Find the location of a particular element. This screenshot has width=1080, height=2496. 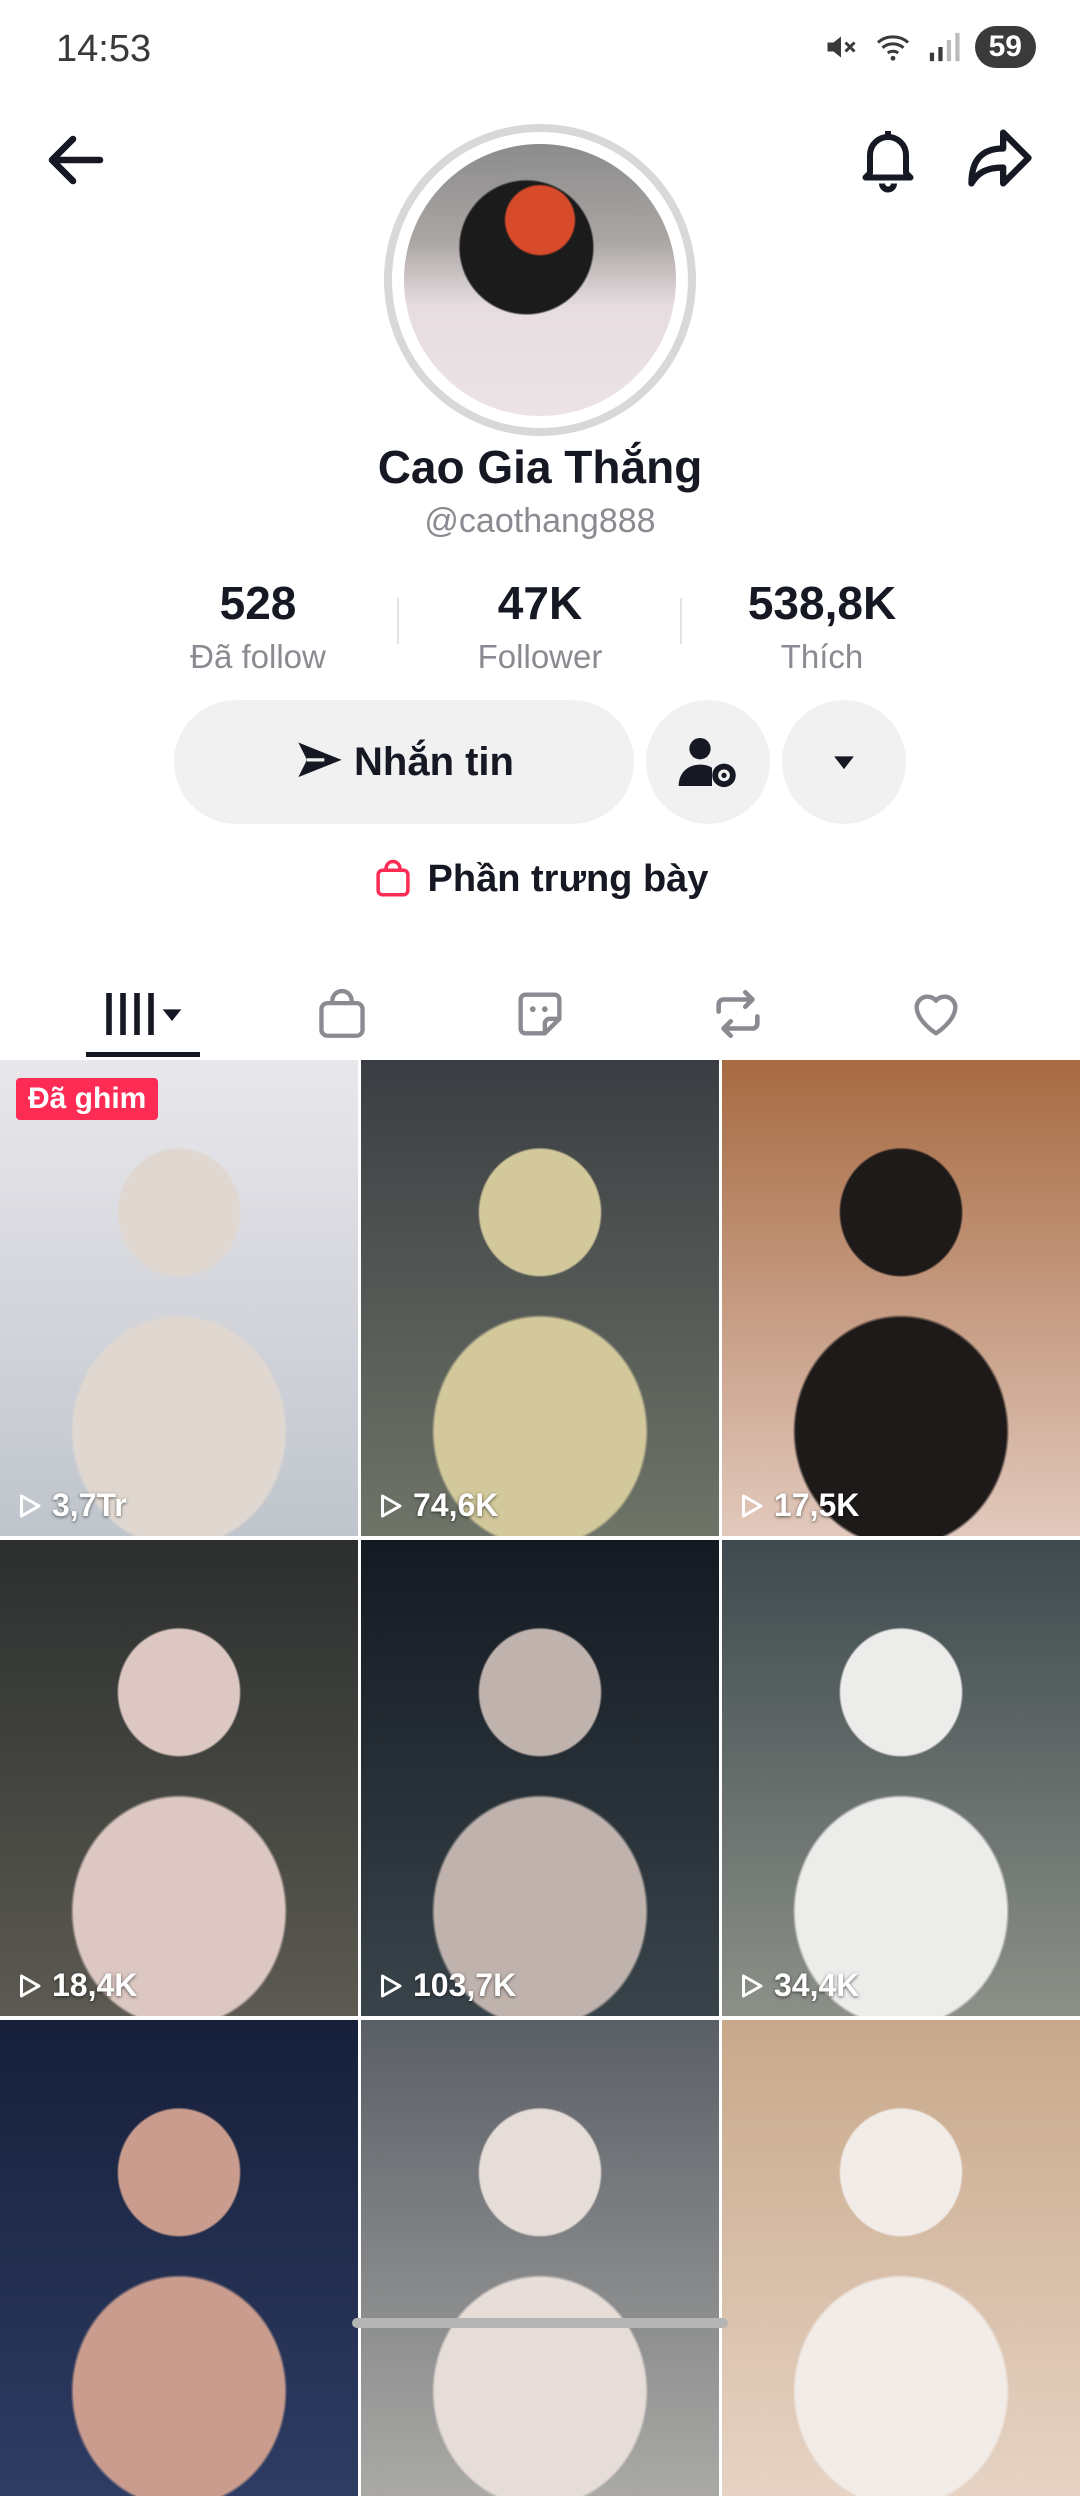

view-count: 18,4K is located at coordinates (75, 1985).